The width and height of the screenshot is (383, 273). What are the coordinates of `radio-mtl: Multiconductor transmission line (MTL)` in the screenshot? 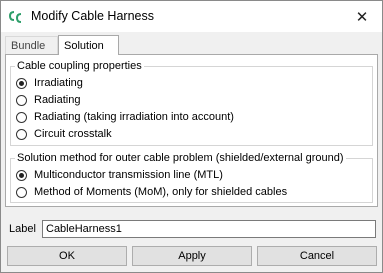 It's located at (119, 175).